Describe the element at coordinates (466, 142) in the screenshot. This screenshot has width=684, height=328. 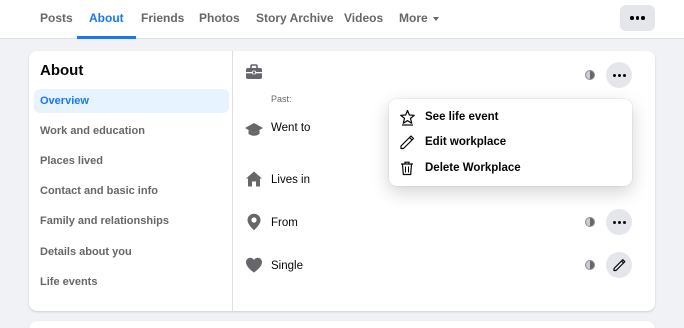
I see `menu-item-label: Edit workplace` at that location.